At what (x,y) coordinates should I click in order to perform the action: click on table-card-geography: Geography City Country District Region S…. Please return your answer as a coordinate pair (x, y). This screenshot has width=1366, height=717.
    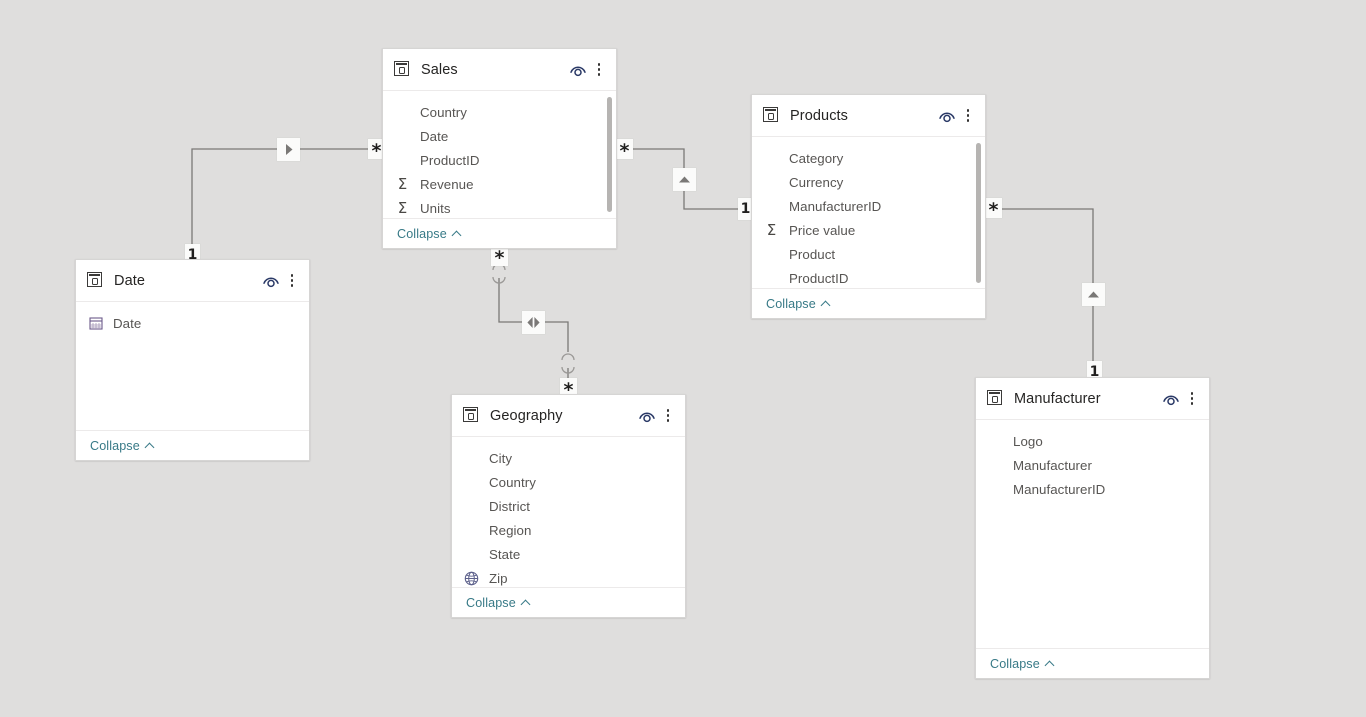
    Looking at the image, I should click on (568, 506).